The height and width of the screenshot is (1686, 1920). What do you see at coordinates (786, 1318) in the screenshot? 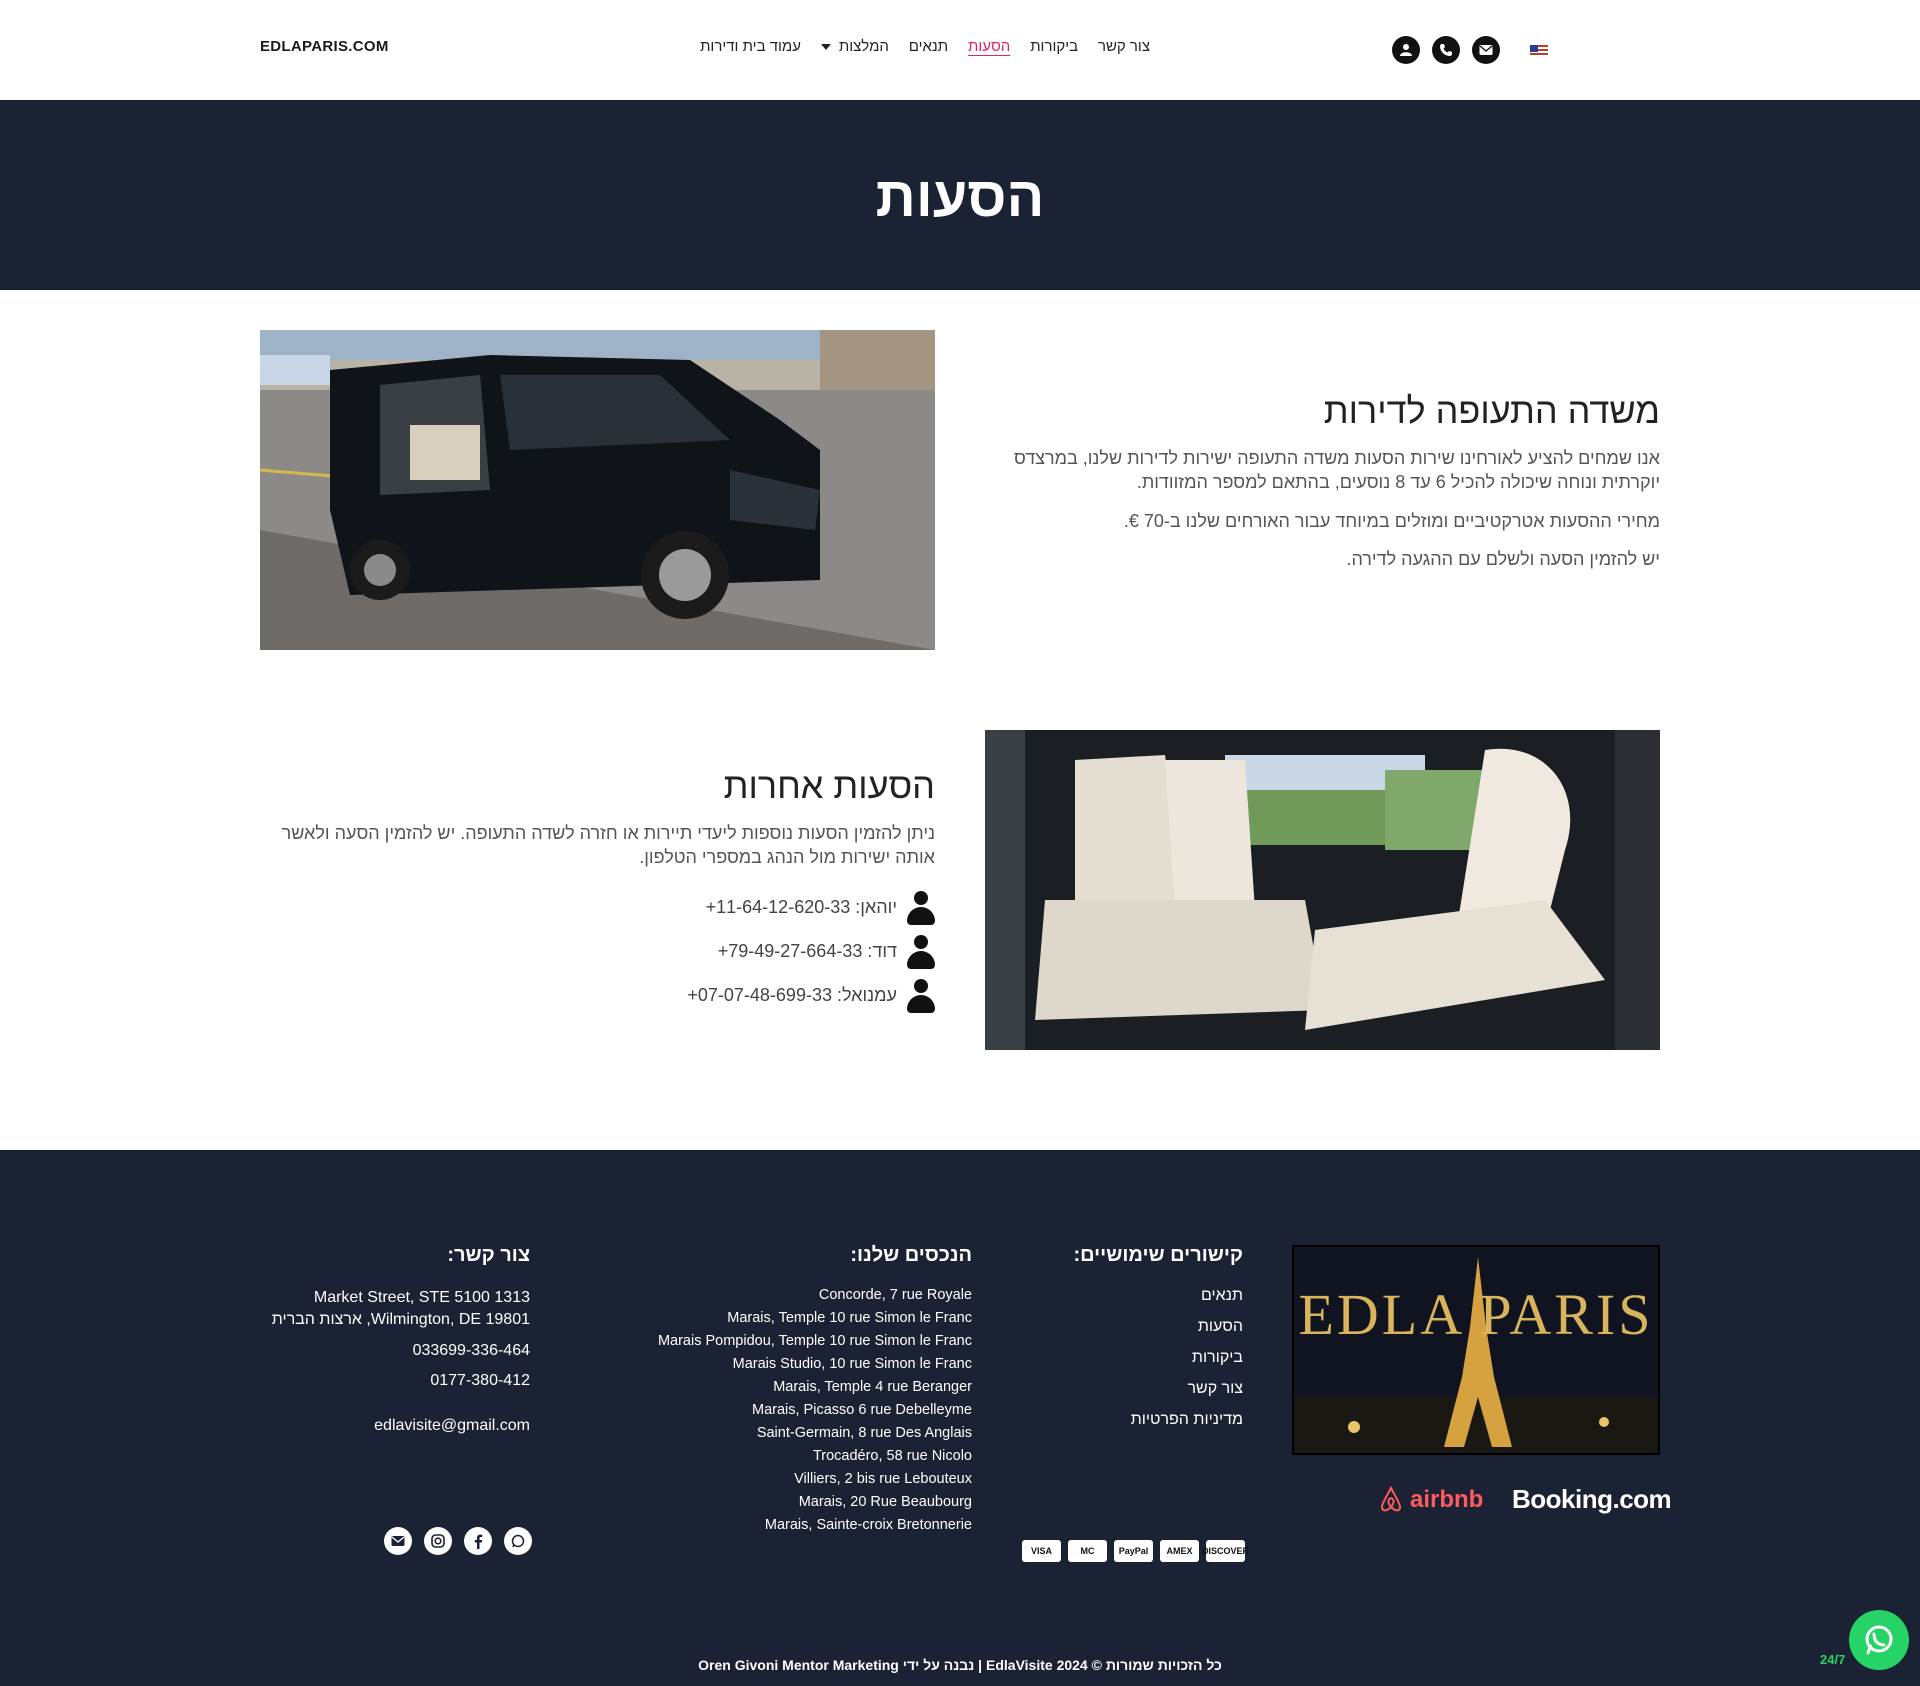
I see `property-link: Marais, Temple 10 rue Simon le Franc` at bounding box center [786, 1318].